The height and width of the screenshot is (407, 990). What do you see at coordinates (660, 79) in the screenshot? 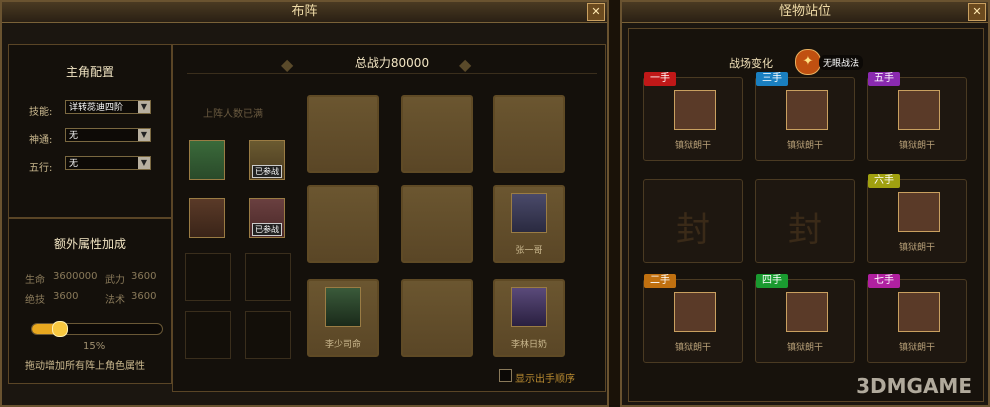
I see `turn-order-tag: 一手` at bounding box center [660, 79].